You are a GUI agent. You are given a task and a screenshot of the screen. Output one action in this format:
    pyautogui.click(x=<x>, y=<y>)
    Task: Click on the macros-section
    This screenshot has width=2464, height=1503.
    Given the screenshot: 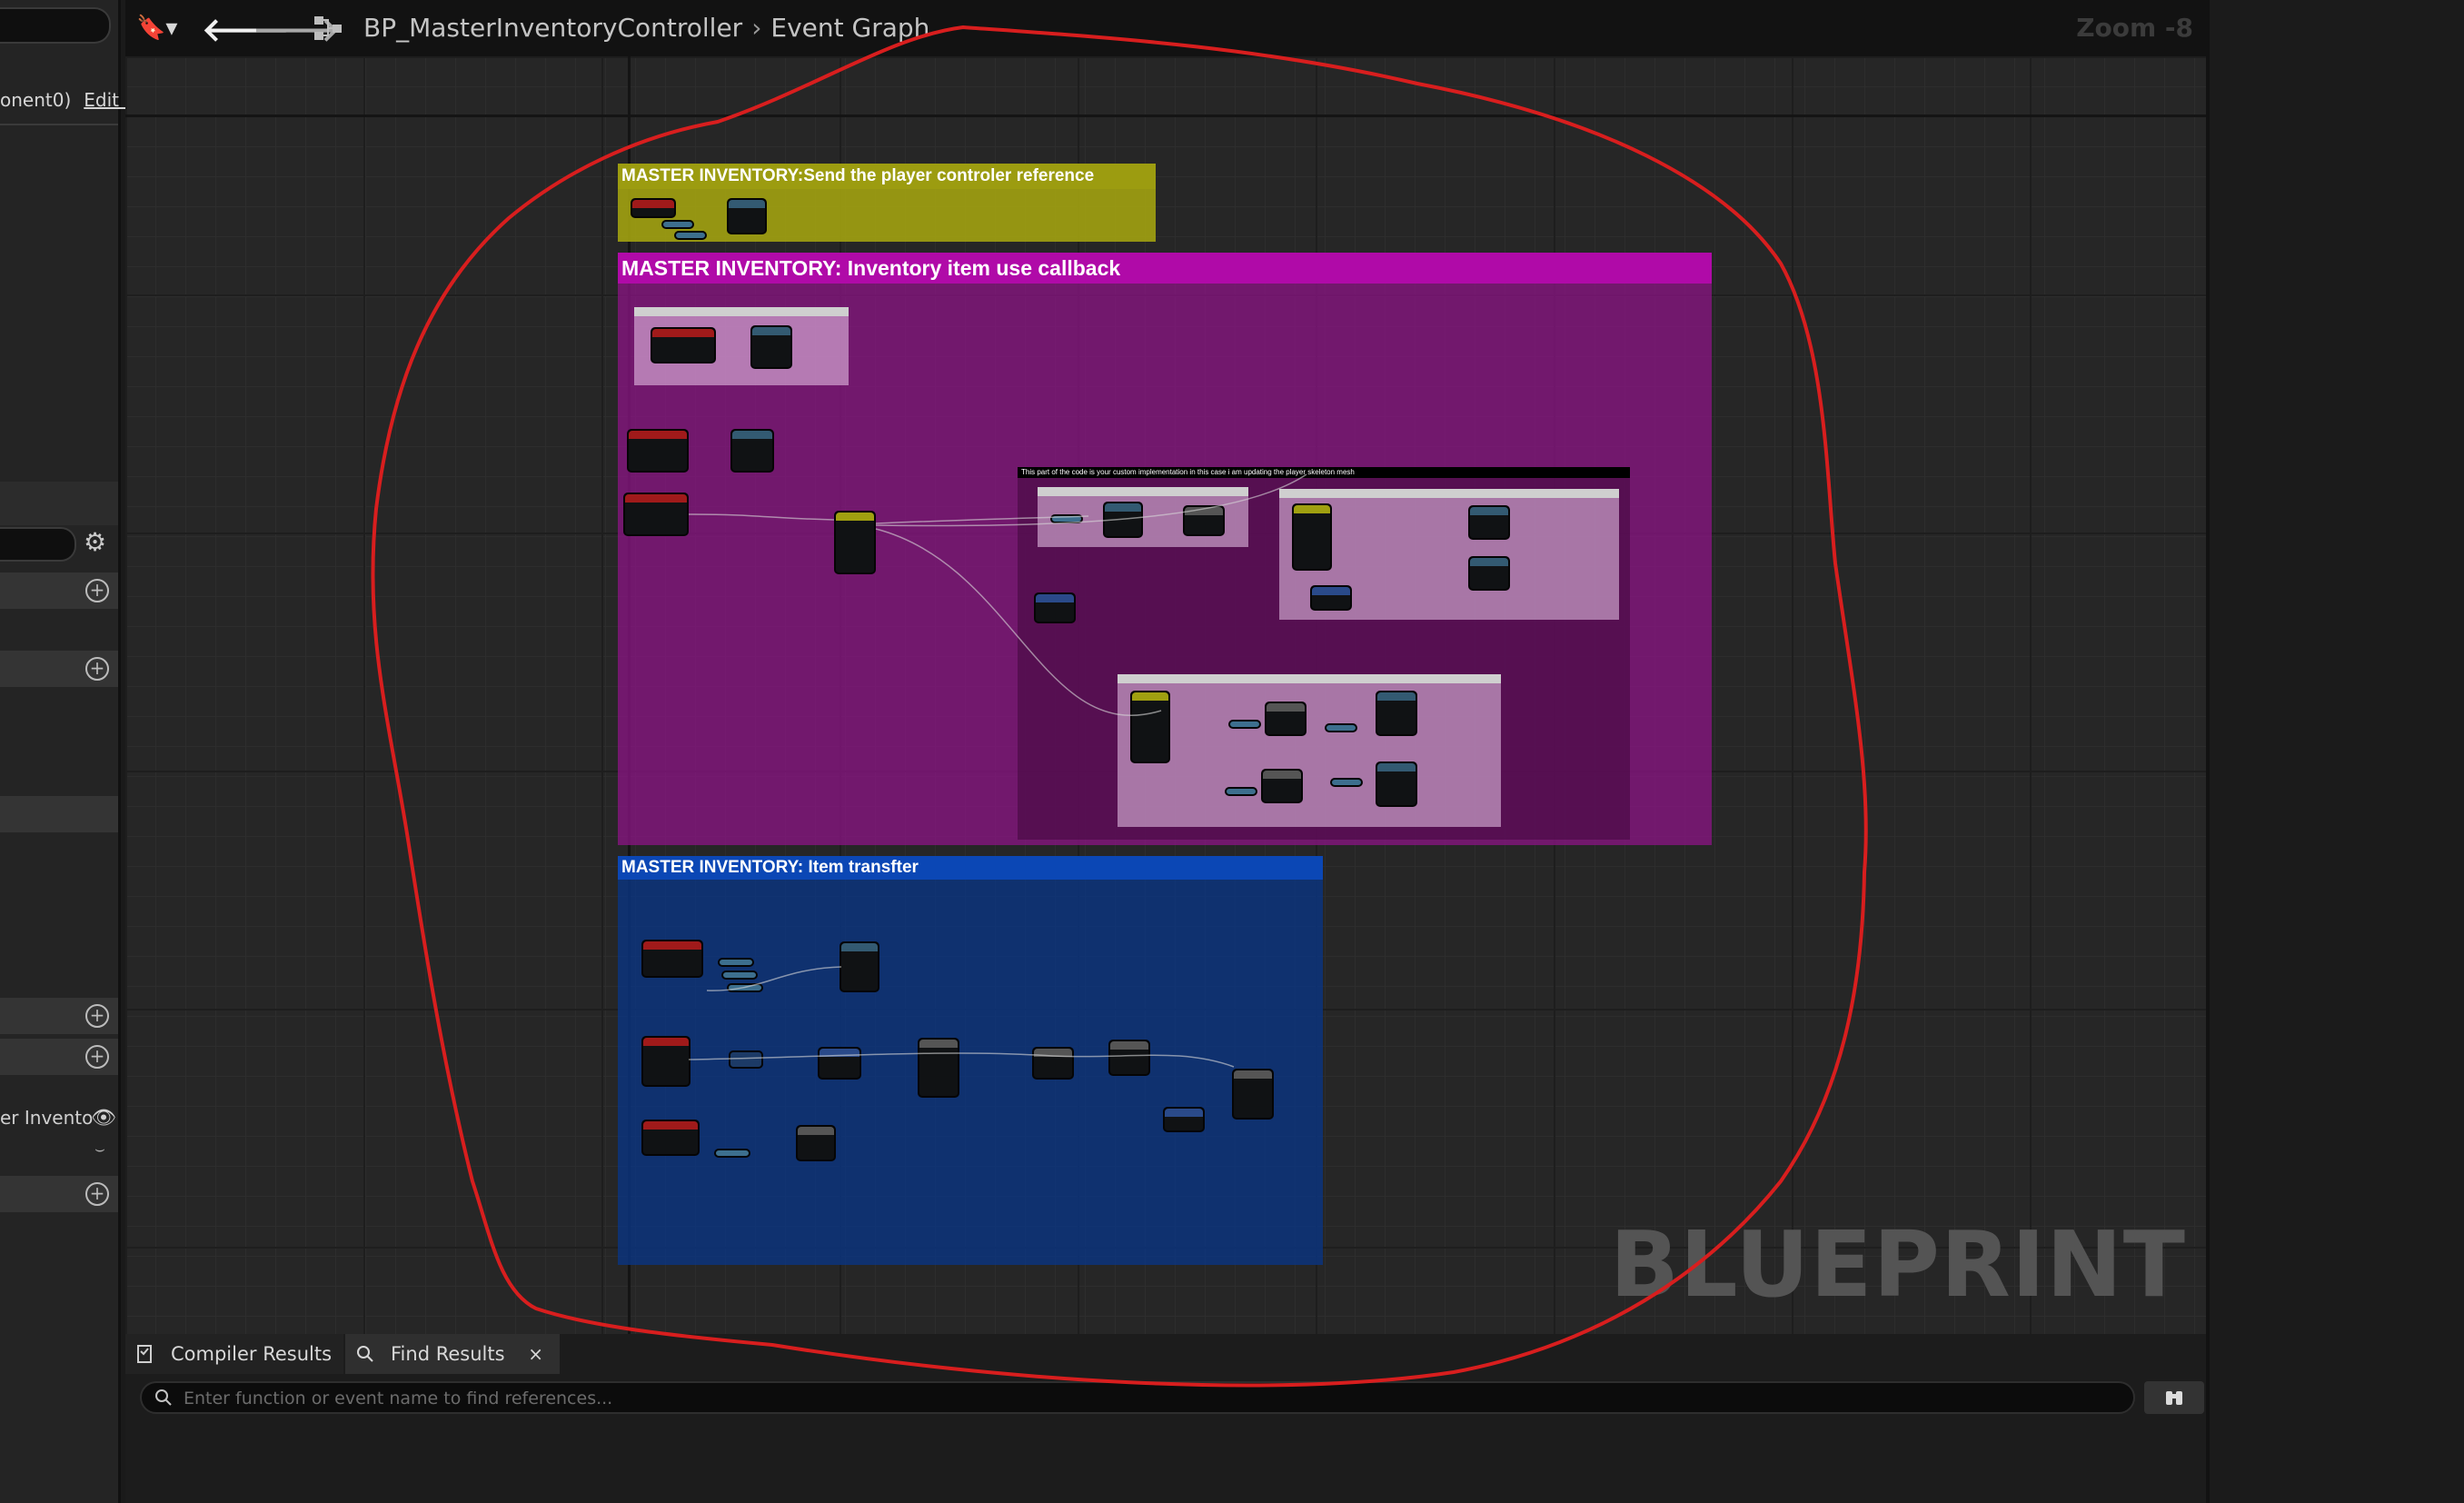 What is the action you would take?
    pyautogui.click(x=59, y=814)
    